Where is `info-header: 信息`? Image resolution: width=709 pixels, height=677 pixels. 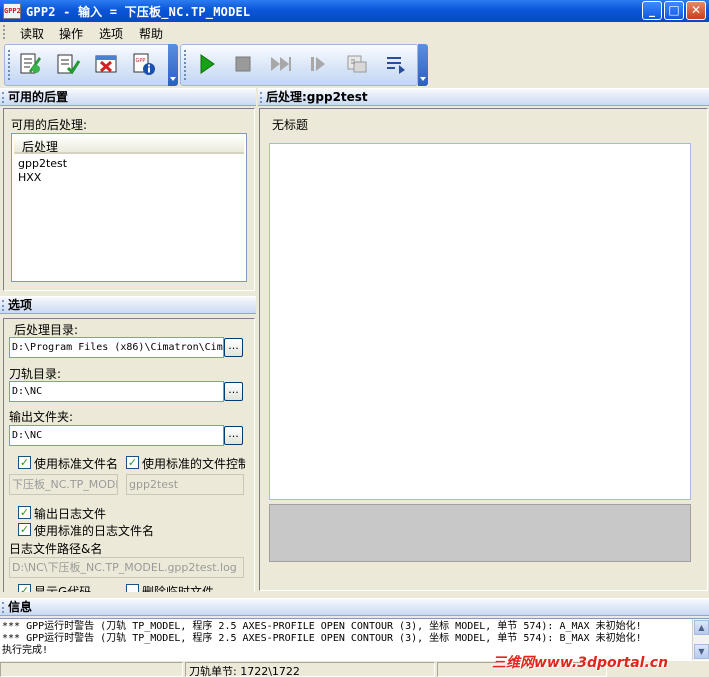
info-header: 信息 is located at coordinates (354, 607).